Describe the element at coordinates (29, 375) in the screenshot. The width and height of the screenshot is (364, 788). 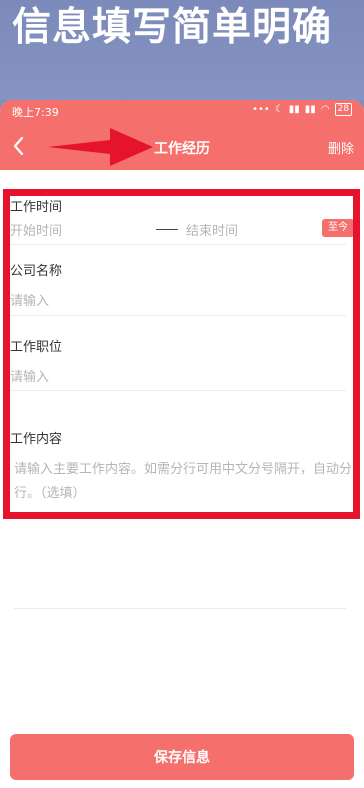
I see `position-input: 请输入` at that location.